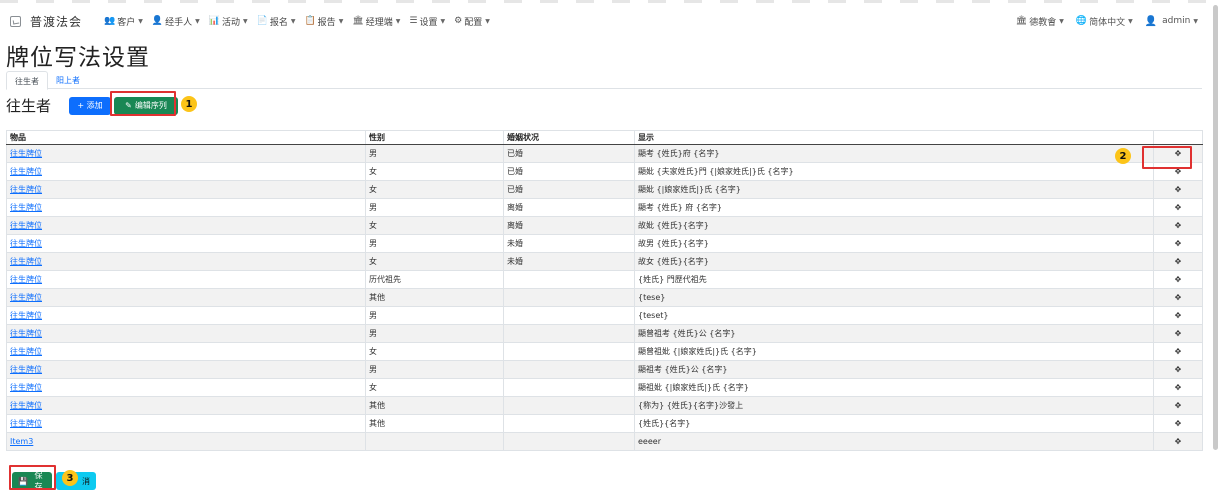 This screenshot has height=497, width=1218. I want to click on menu-item-7: ⚙ 配置 ▼, so click(472, 21).